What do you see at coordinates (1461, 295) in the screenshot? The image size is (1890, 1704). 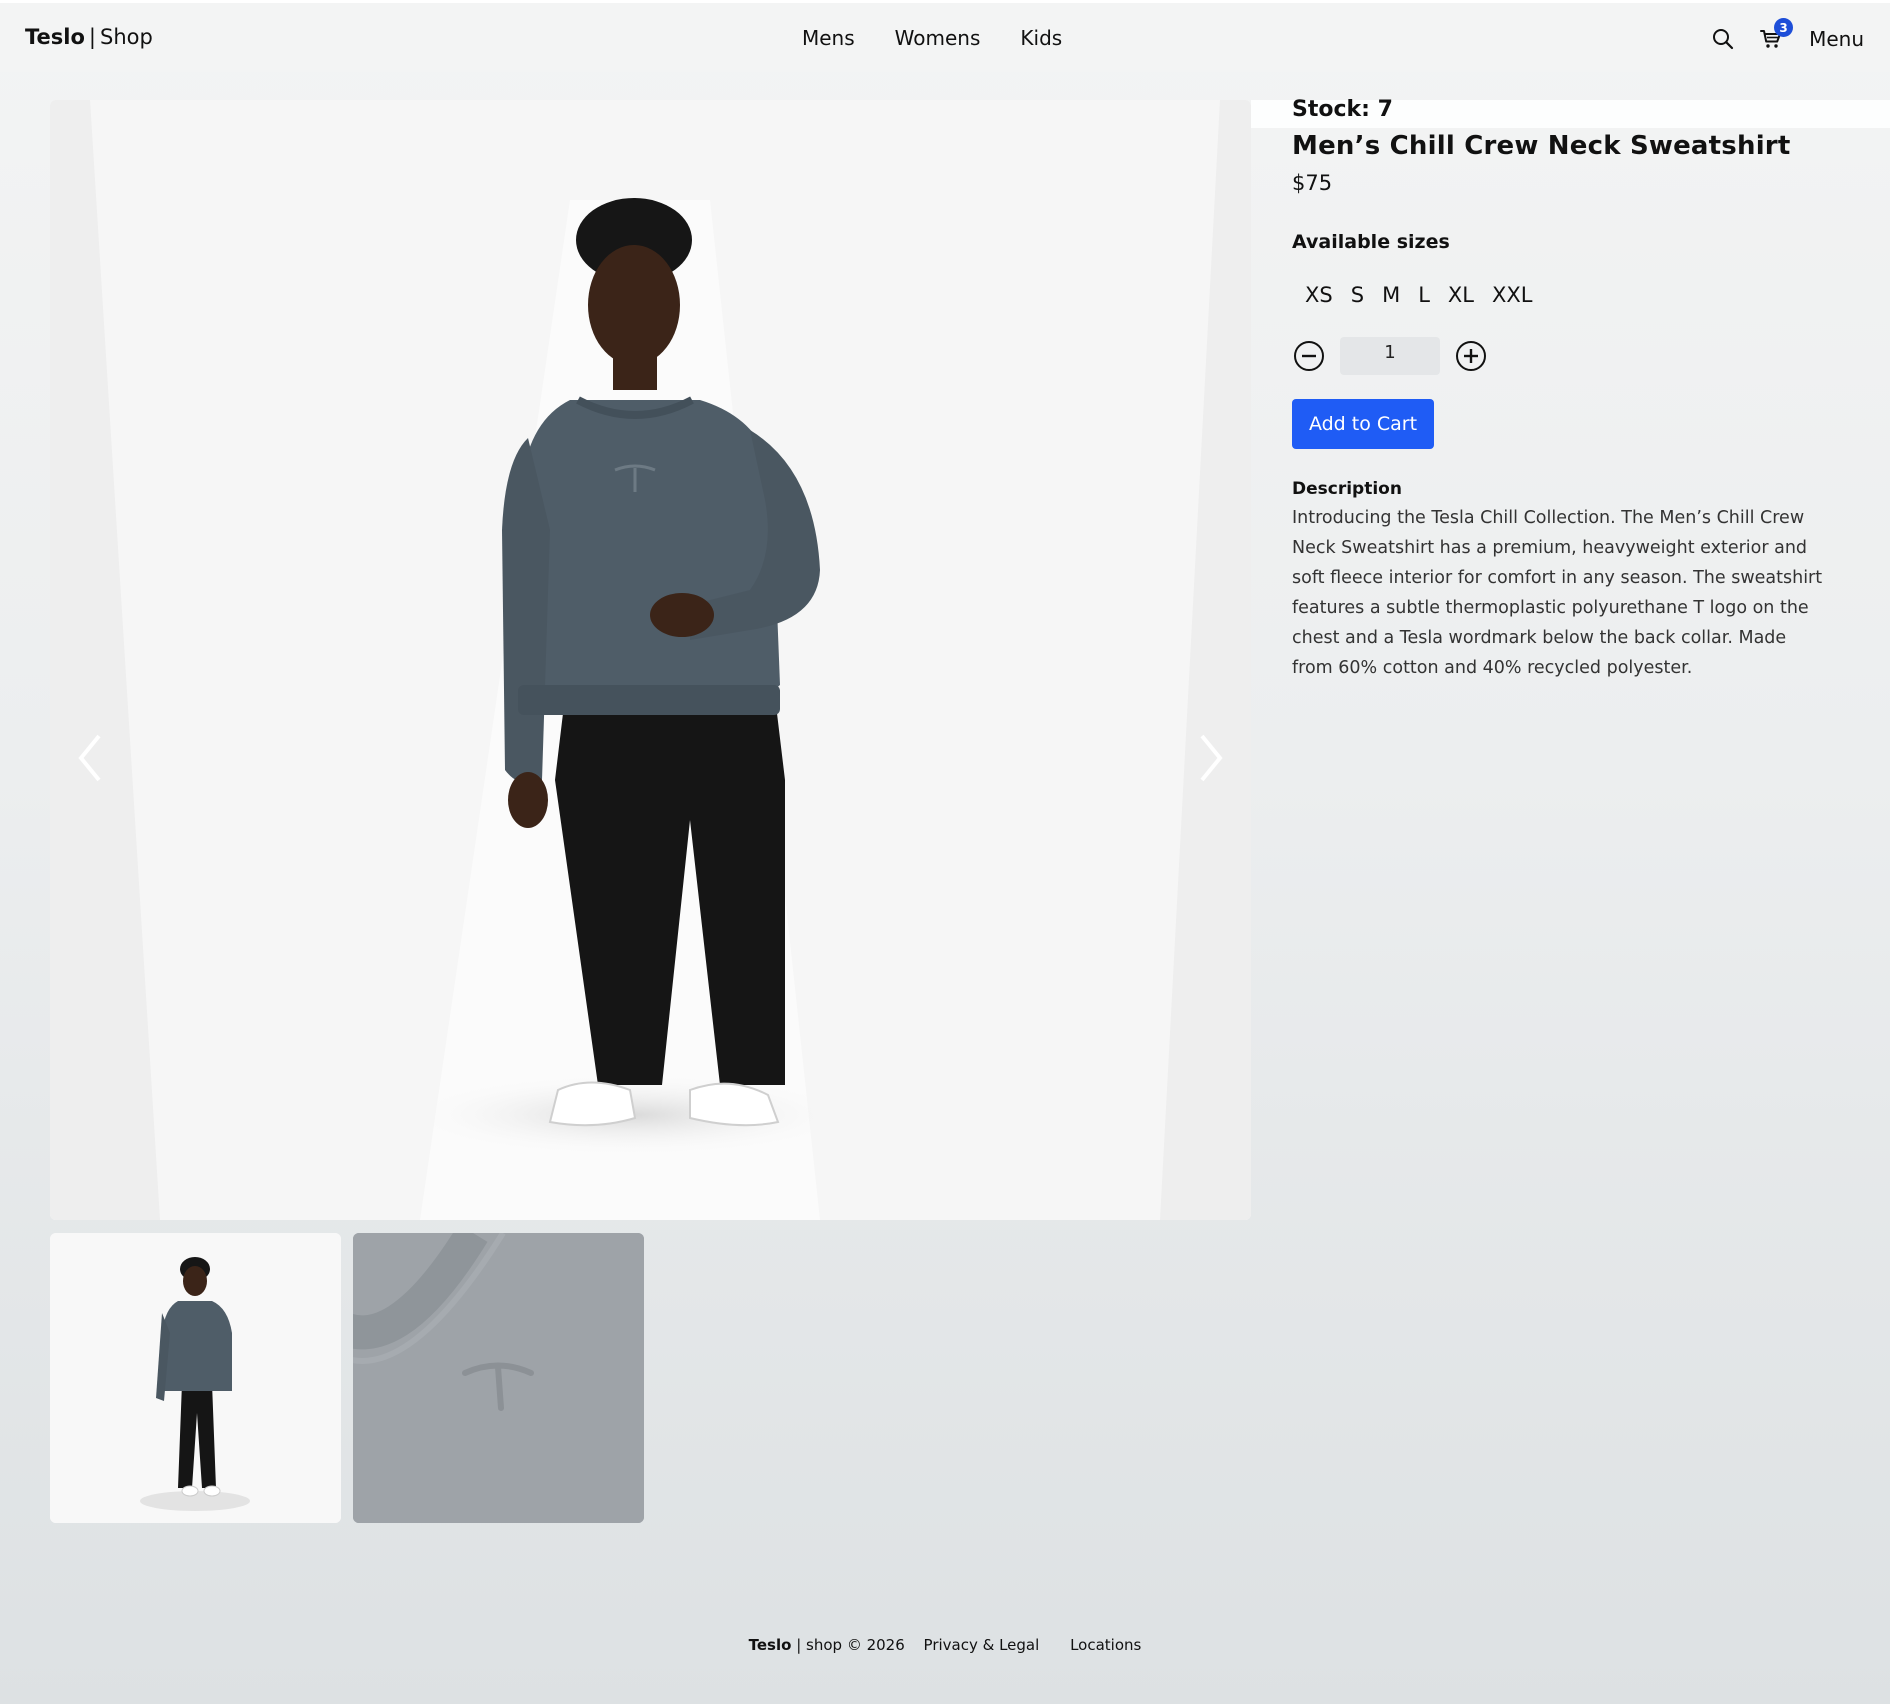 I see `size-option-xl: XL` at bounding box center [1461, 295].